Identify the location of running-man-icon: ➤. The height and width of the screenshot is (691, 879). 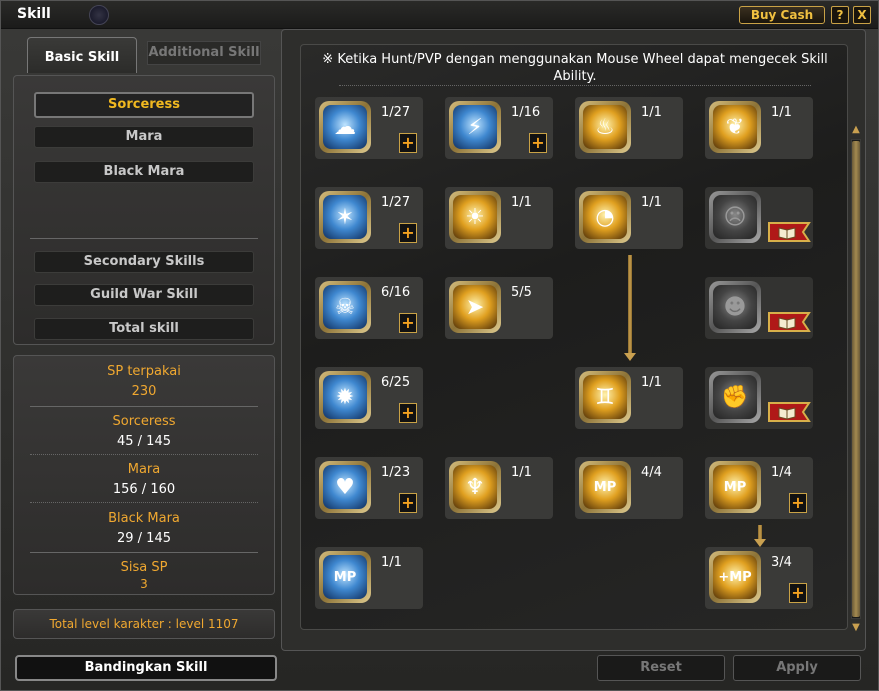
(475, 307).